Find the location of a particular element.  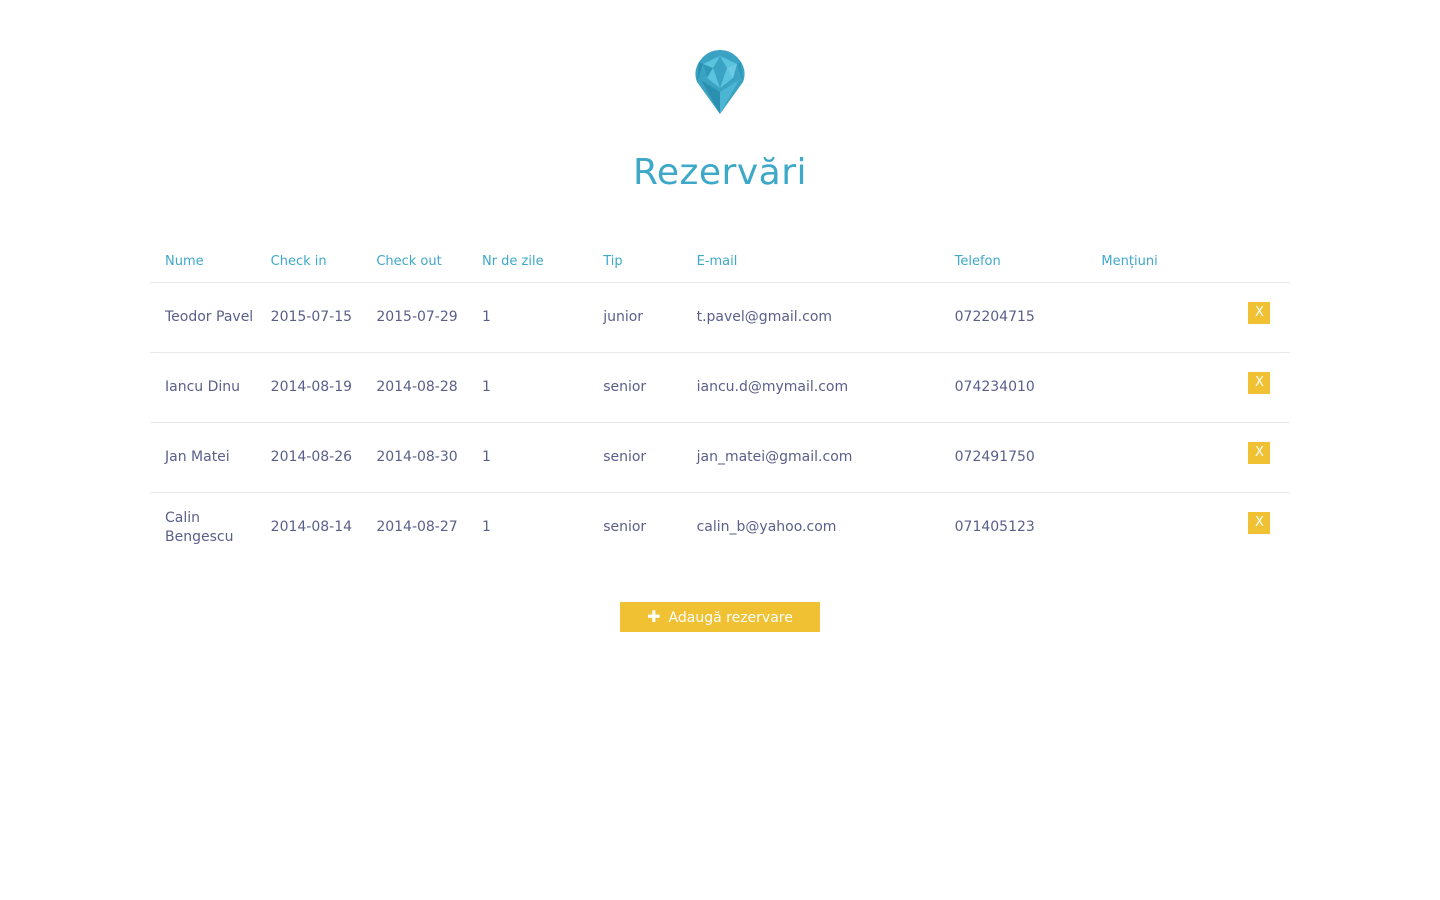

page-title: Rezervări is located at coordinates (720, 172).